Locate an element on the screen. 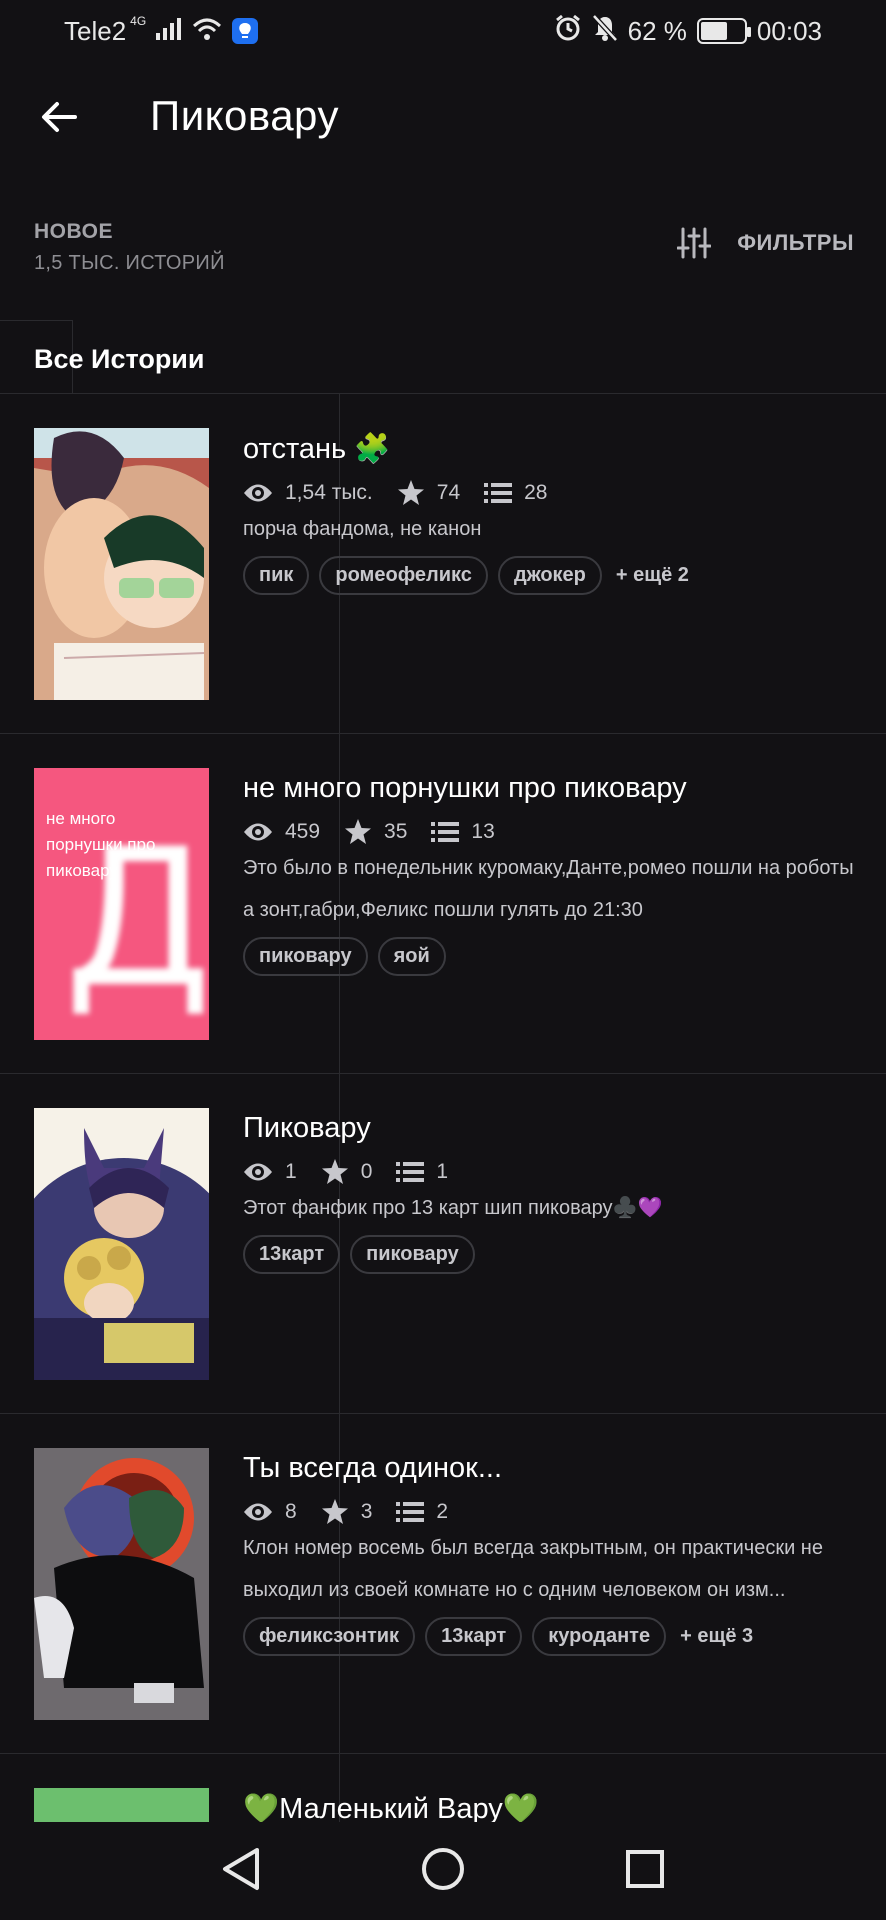  tag-chip: яой is located at coordinates (411, 956).